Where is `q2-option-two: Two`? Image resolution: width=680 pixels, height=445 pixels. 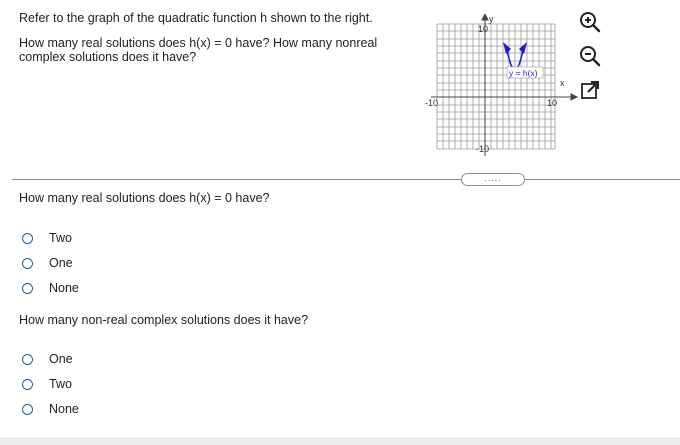
q2-option-two: Two is located at coordinates (47, 384).